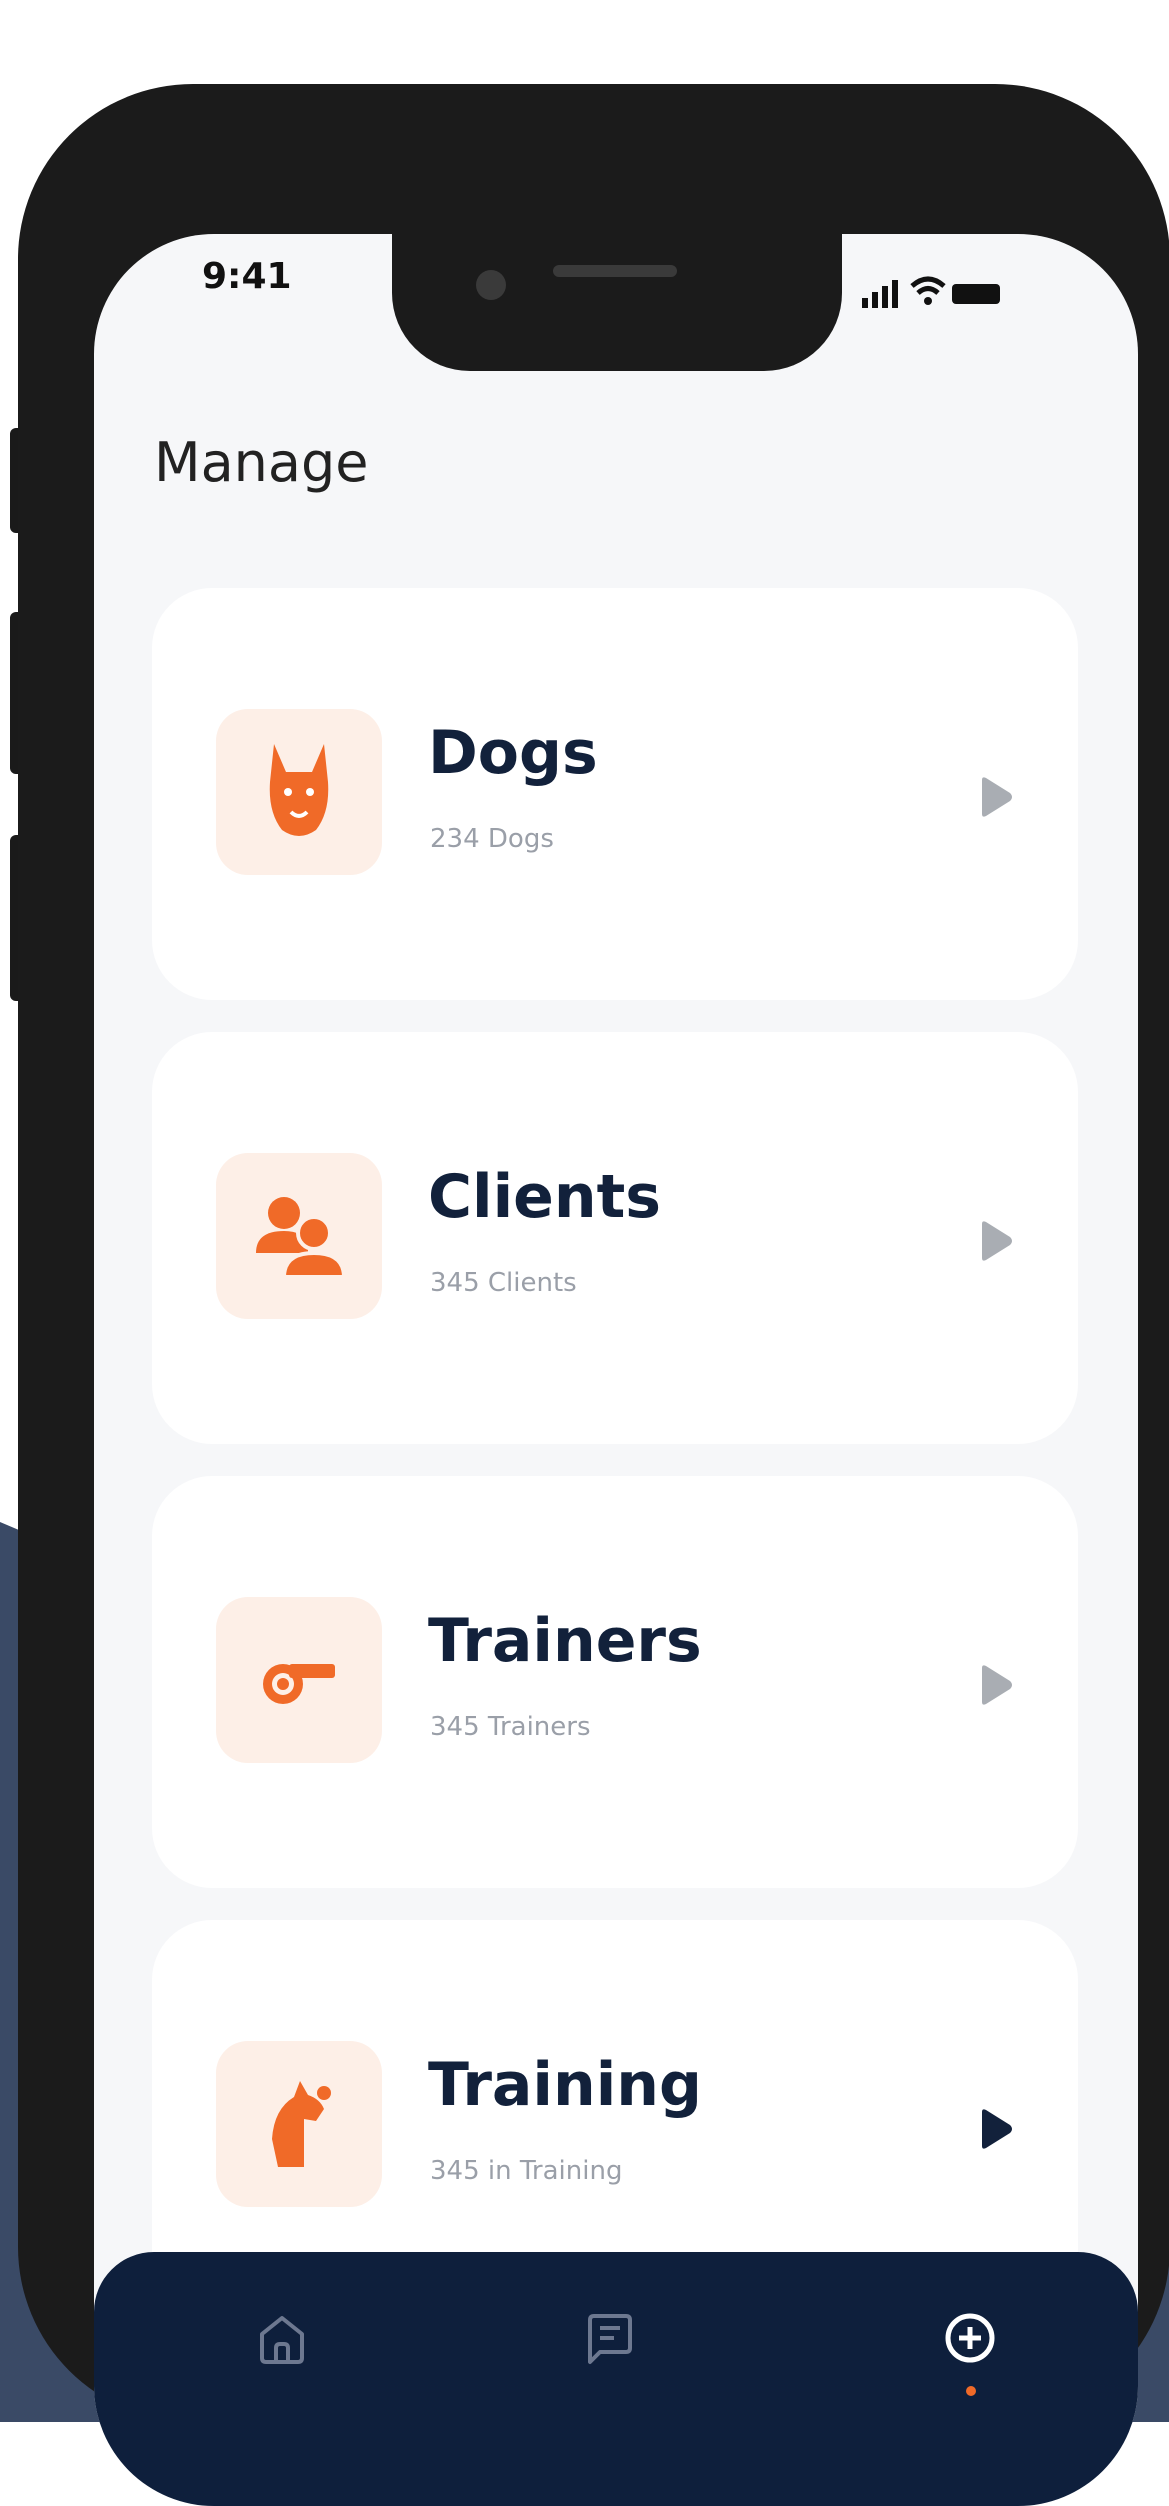 Image resolution: width=1169 pixels, height=2506 pixels. I want to click on camera-icon, so click(491, 285).